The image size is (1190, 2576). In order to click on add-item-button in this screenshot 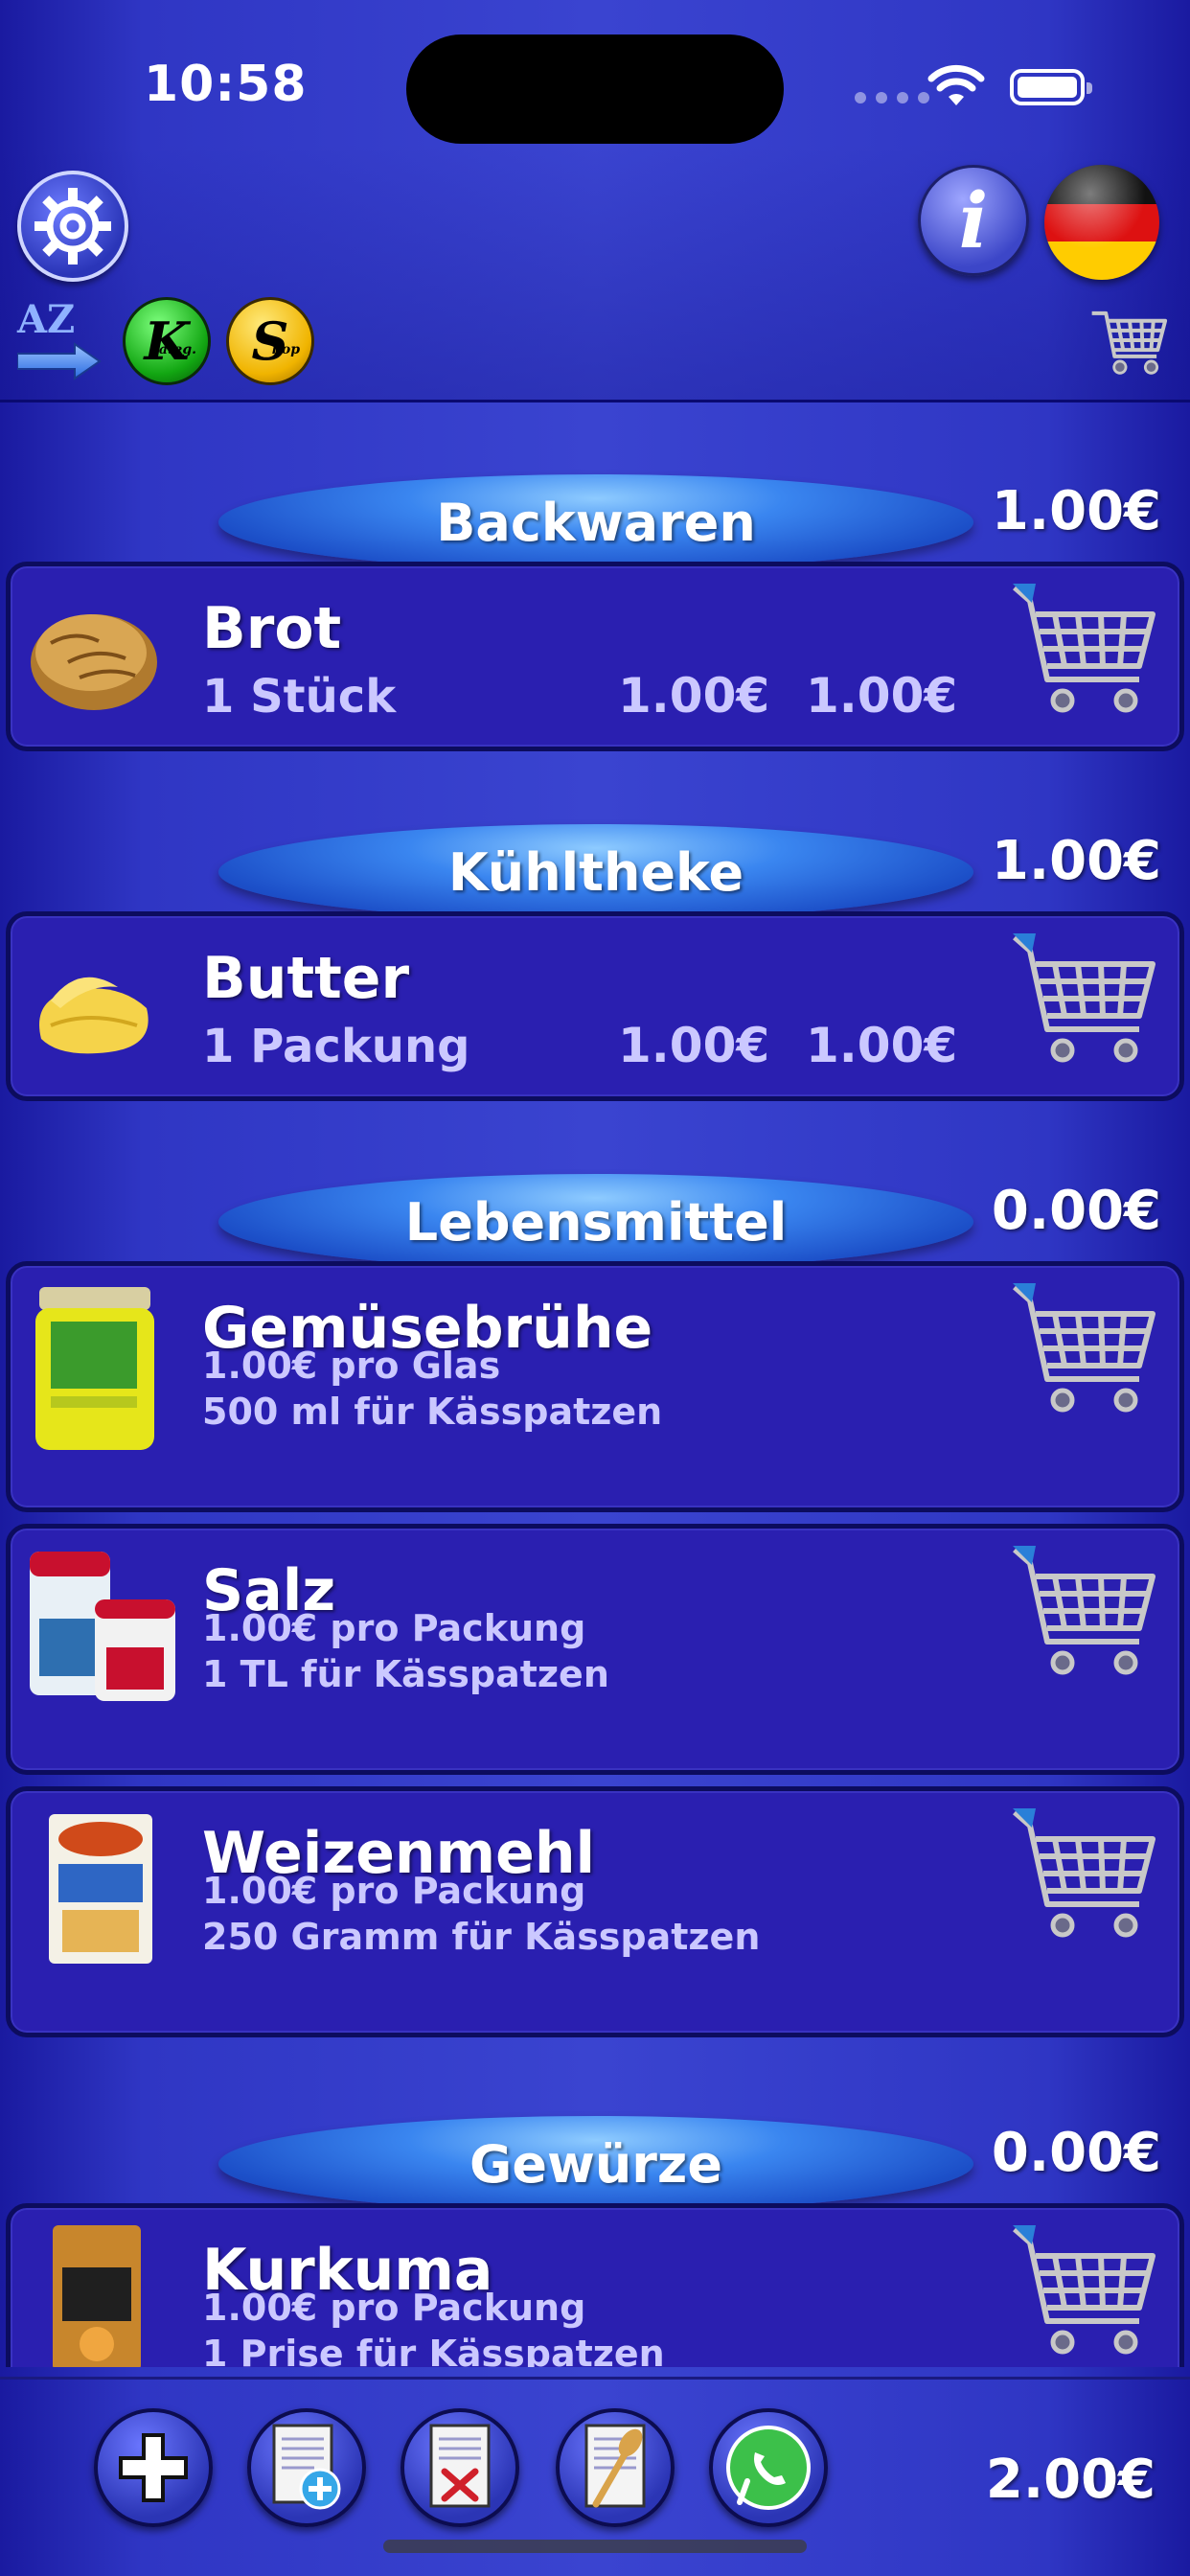, I will do `click(154, 2467)`.